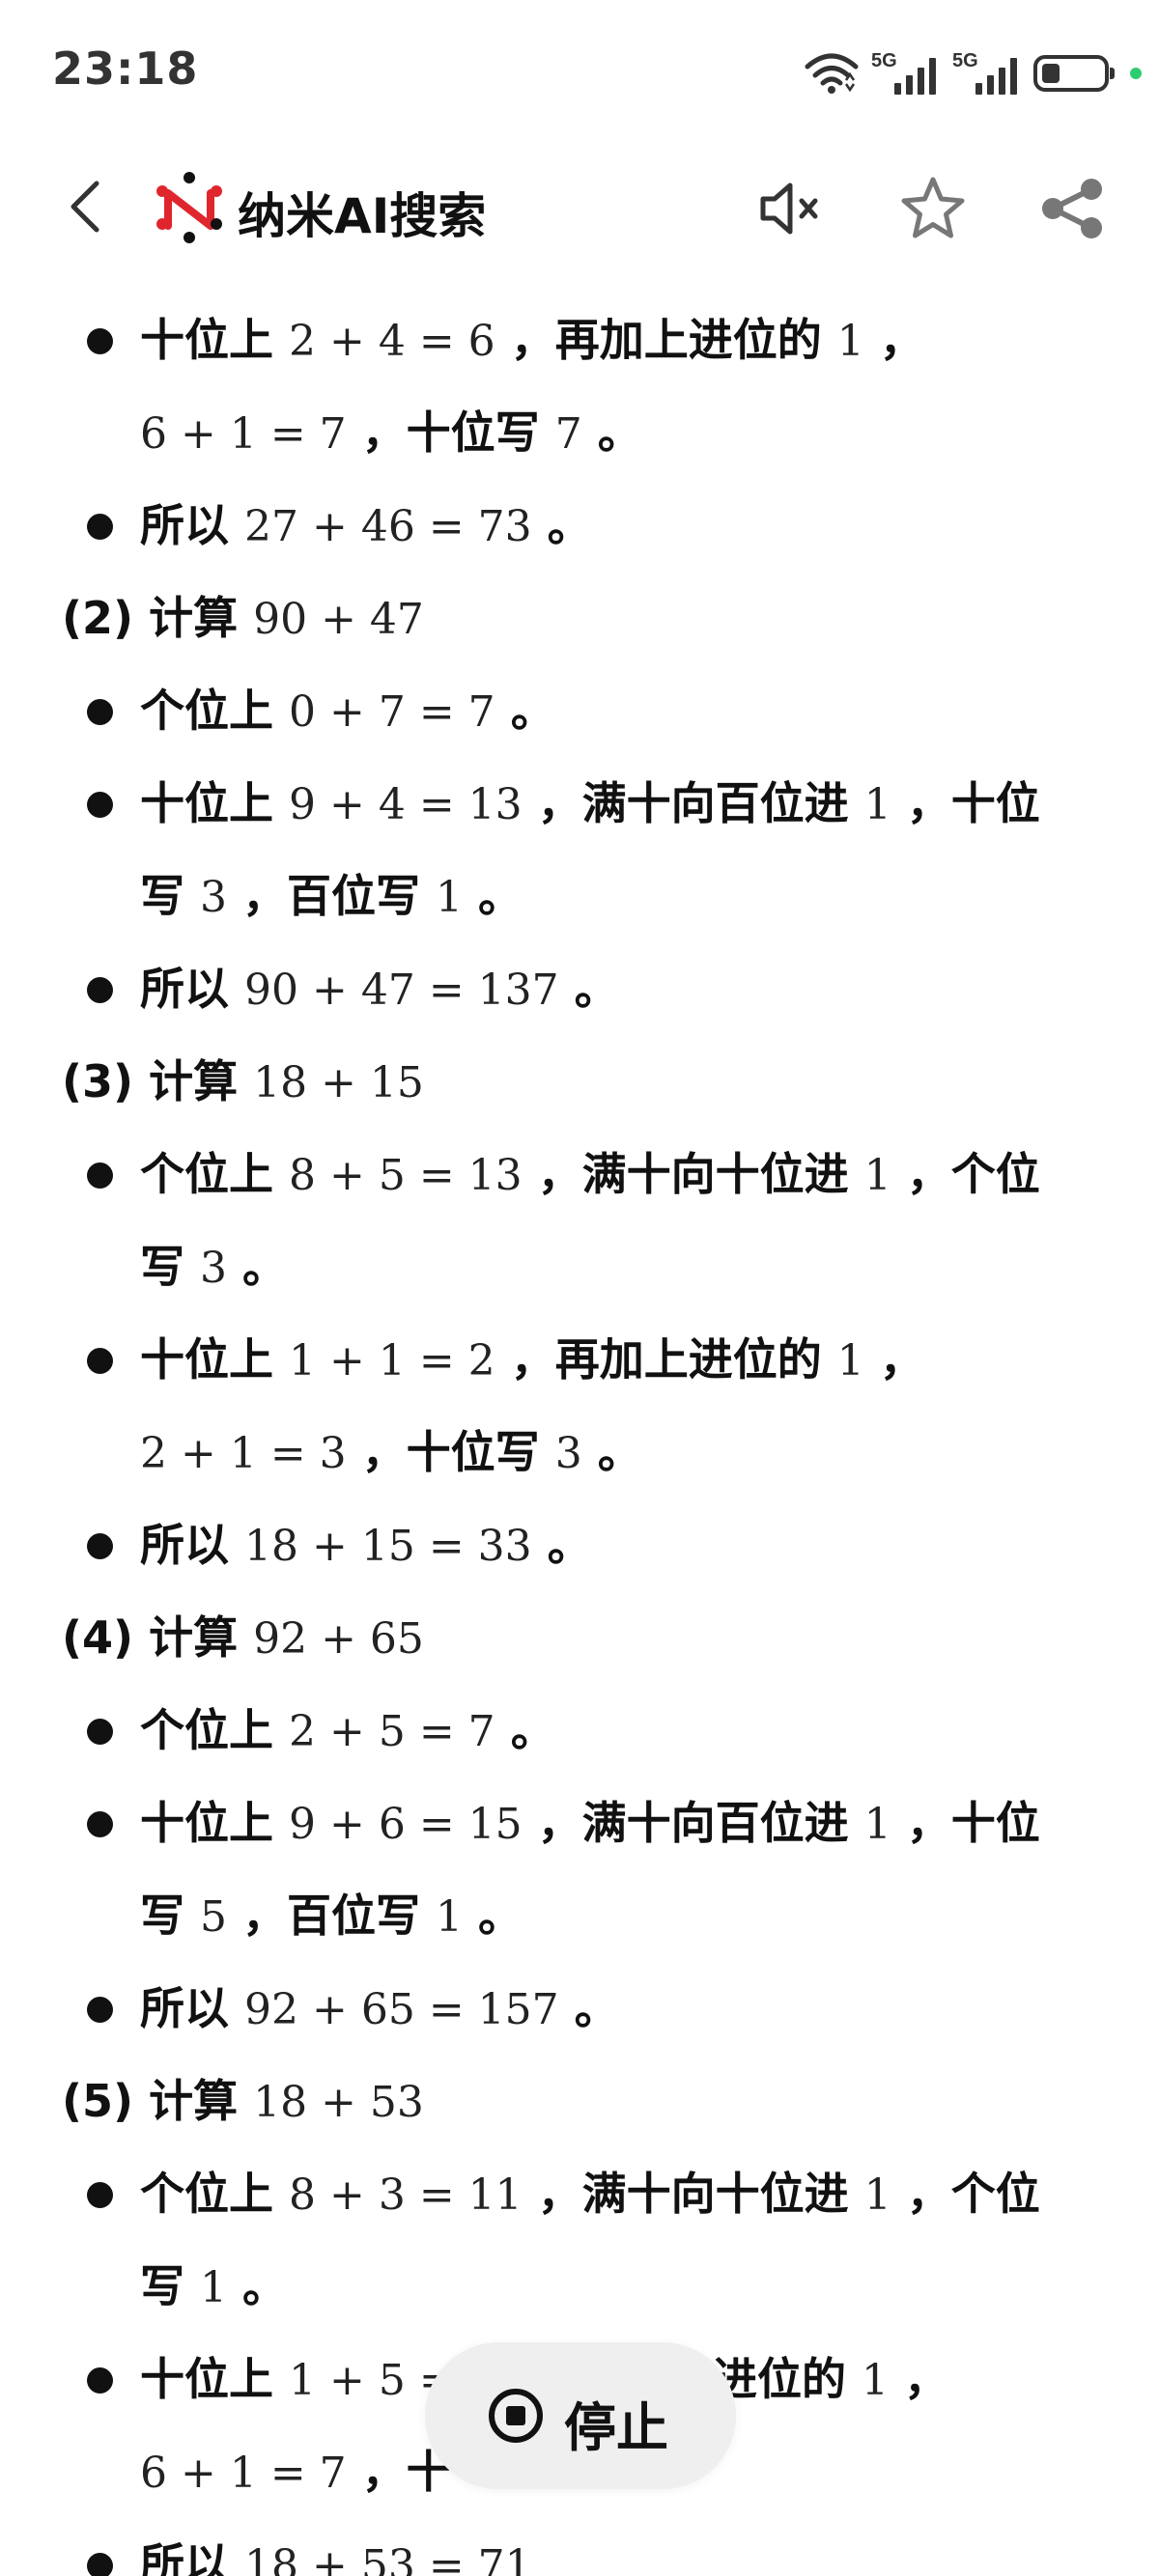 Image resolution: width=1159 pixels, height=2576 pixels. I want to click on math-expression: 27 + 46 = 73, so click(388, 526).